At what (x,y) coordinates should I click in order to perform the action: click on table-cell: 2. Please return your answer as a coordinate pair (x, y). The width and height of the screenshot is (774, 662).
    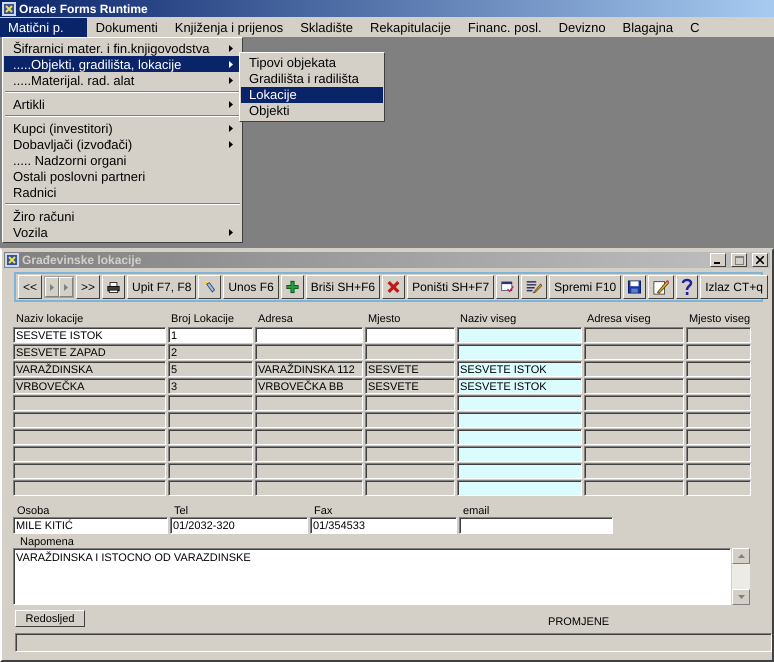
    Looking at the image, I should click on (210, 352).